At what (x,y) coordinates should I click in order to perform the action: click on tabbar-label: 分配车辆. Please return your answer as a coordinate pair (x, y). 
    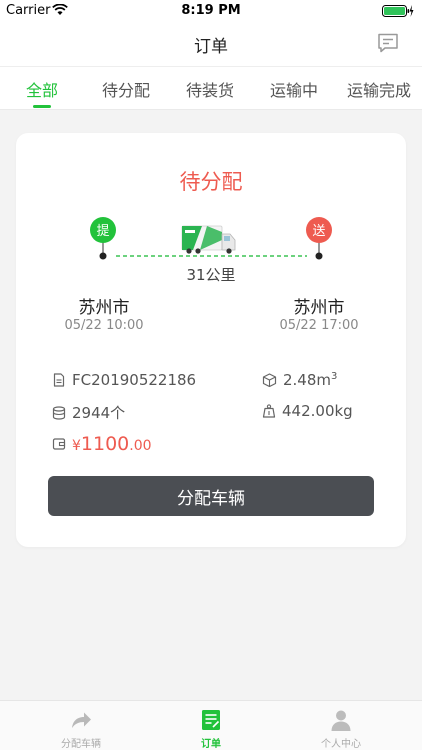
    Looking at the image, I should click on (81, 744).